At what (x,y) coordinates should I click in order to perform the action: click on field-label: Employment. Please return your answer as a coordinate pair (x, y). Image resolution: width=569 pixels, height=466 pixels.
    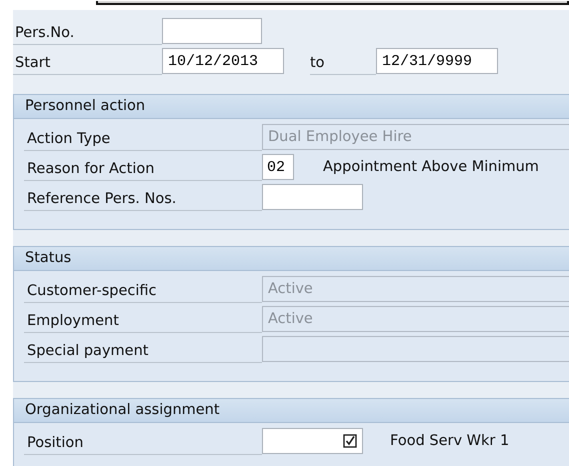
    Looking at the image, I should click on (143, 319).